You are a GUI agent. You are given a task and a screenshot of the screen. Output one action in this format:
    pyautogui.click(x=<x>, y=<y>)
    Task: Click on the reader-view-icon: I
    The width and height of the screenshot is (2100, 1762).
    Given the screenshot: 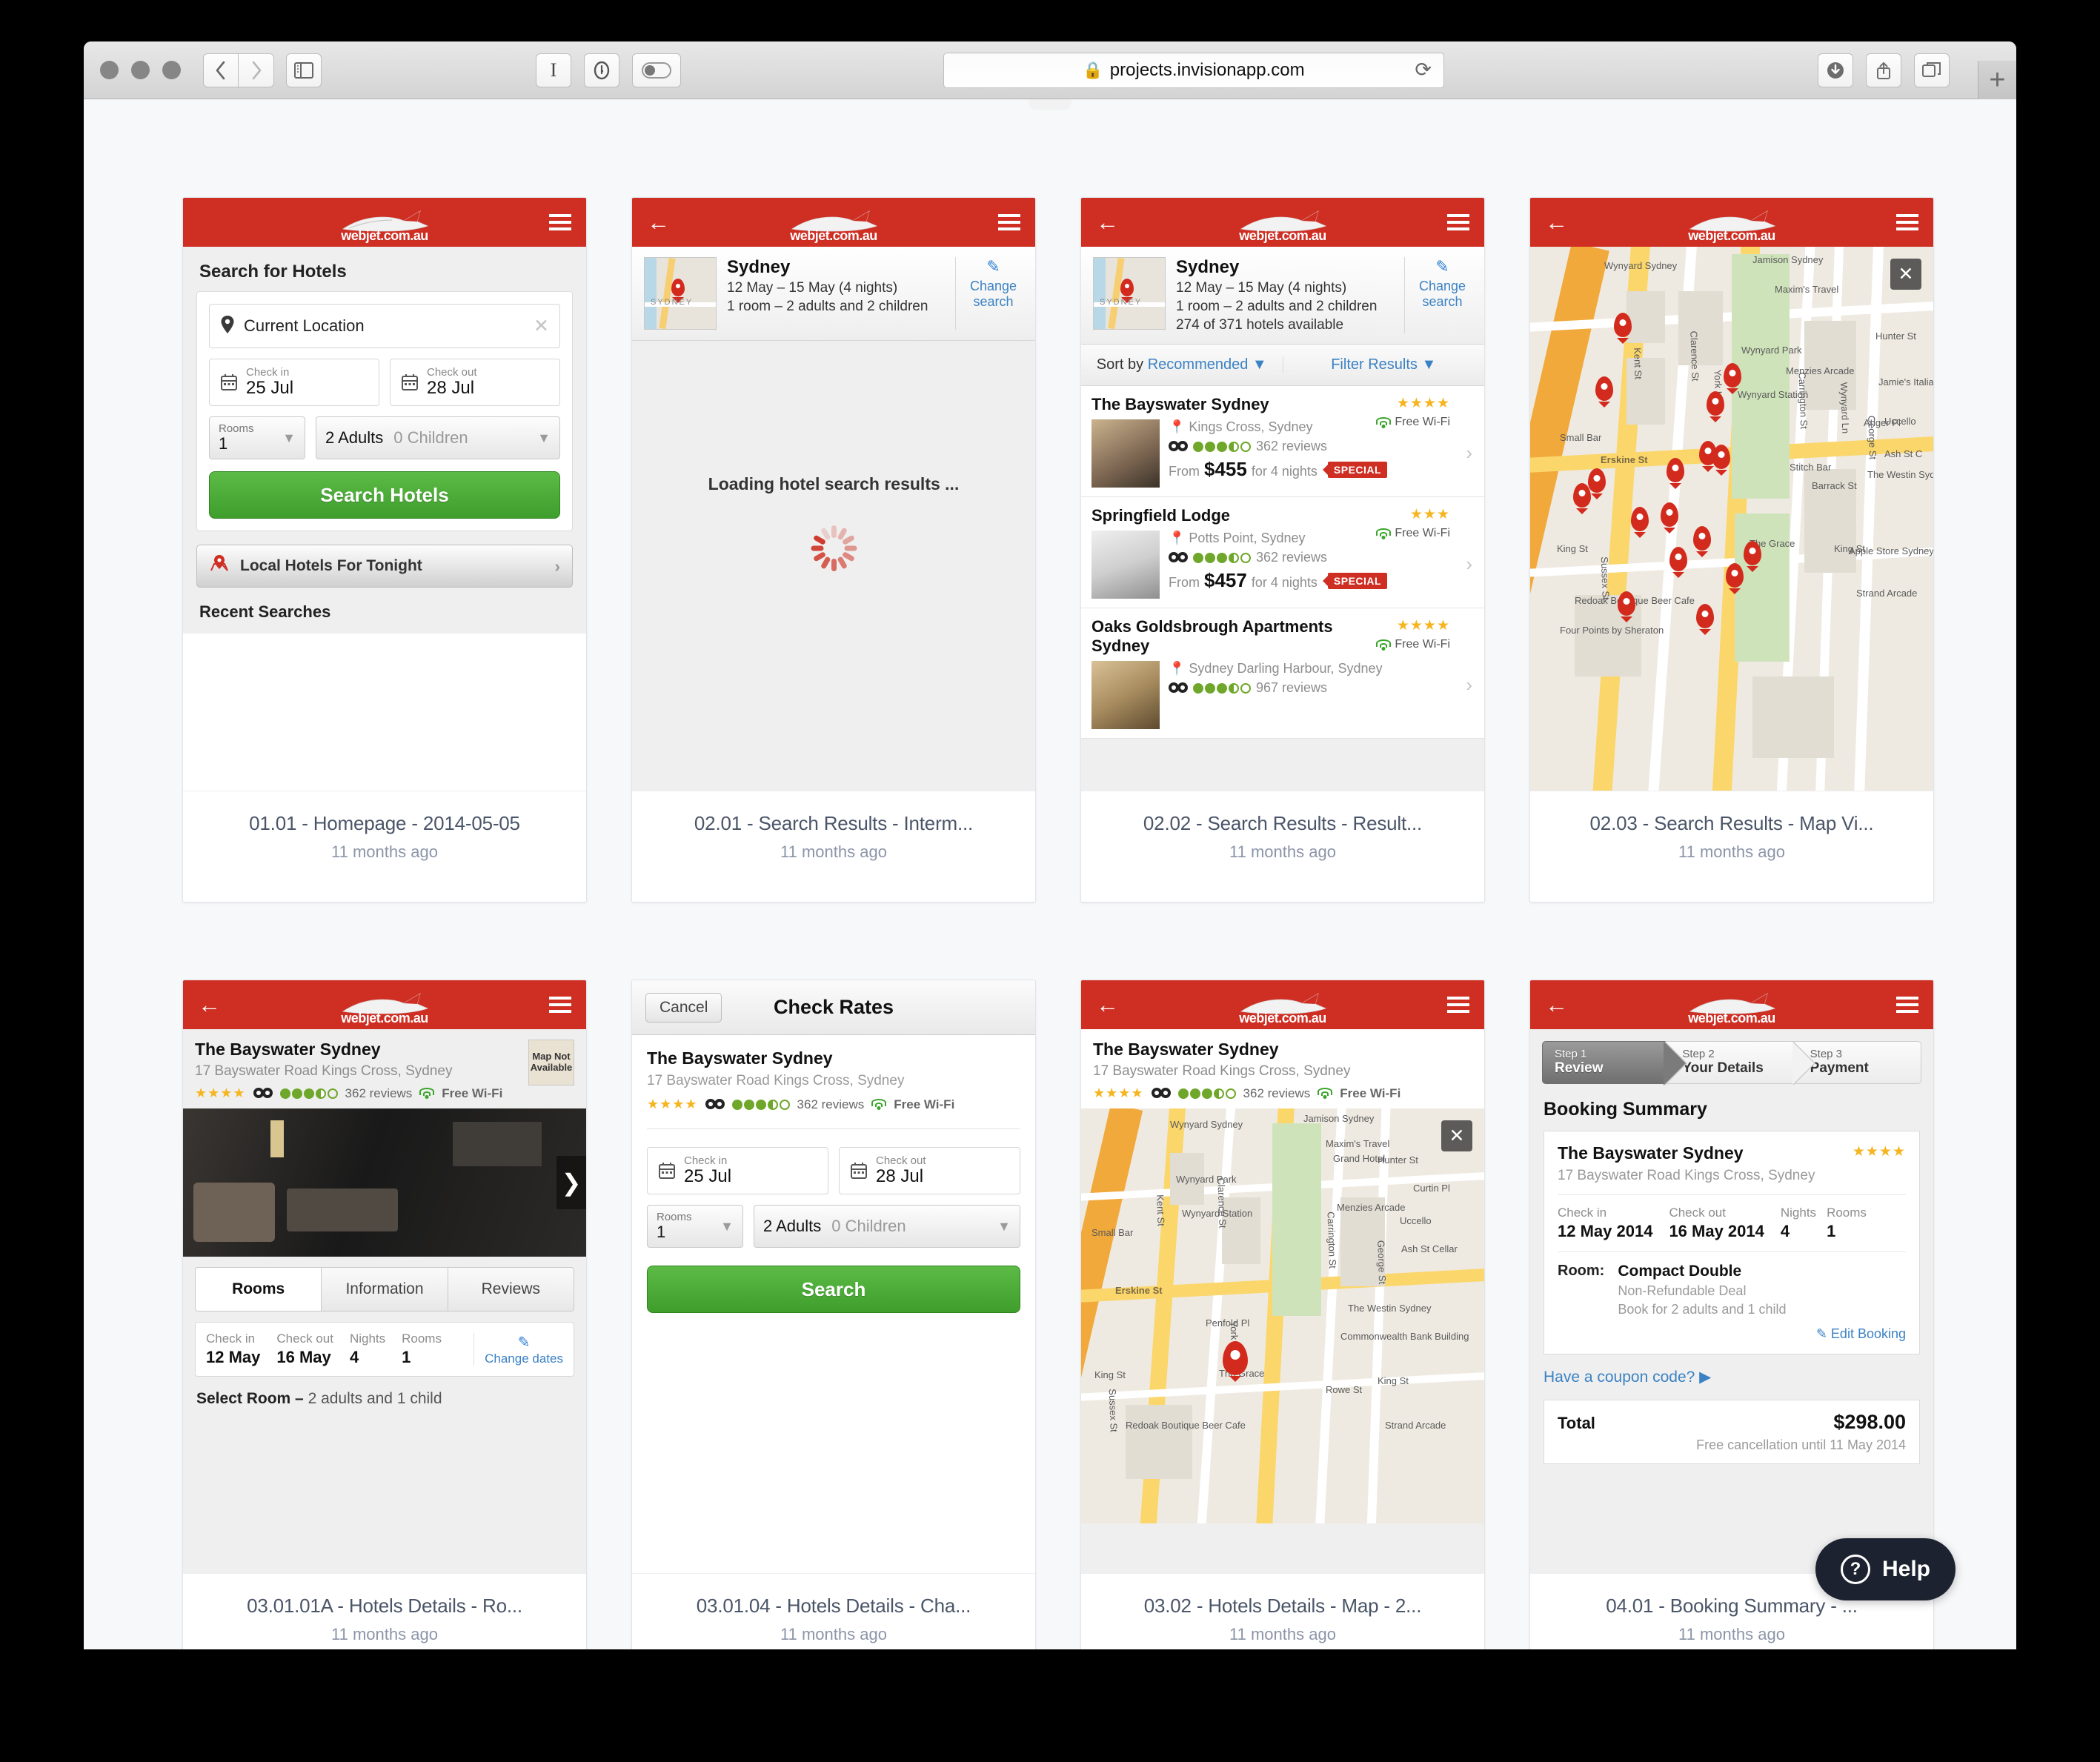 What is the action you would take?
    pyautogui.click(x=553, y=70)
    